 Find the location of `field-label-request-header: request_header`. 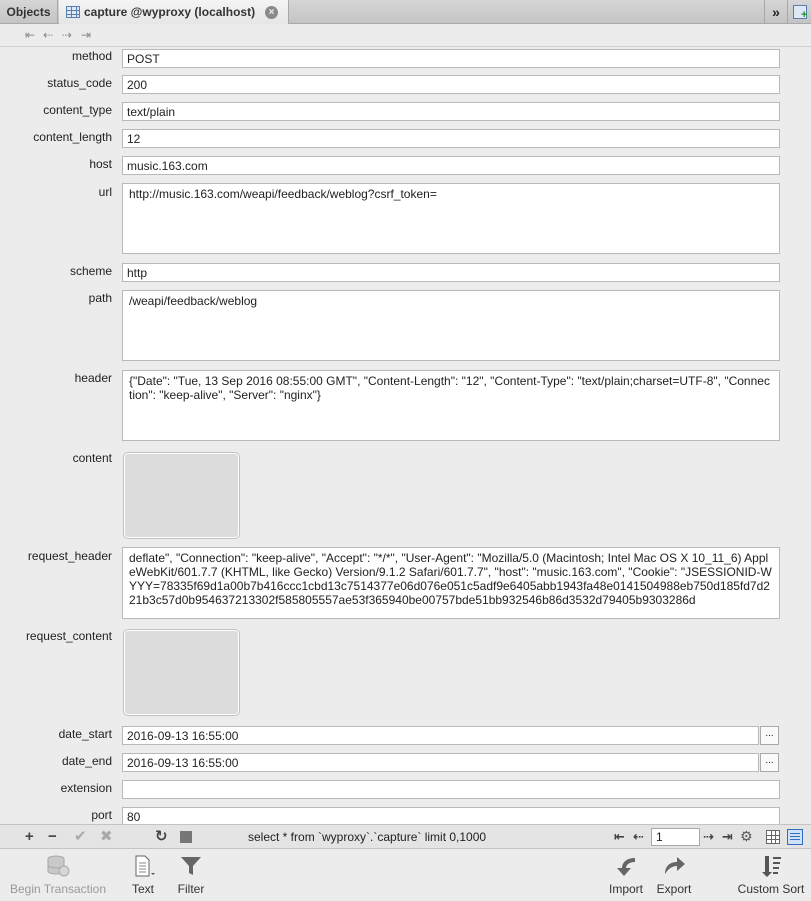

field-label-request-header: request_header is located at coordinates (69, 556).